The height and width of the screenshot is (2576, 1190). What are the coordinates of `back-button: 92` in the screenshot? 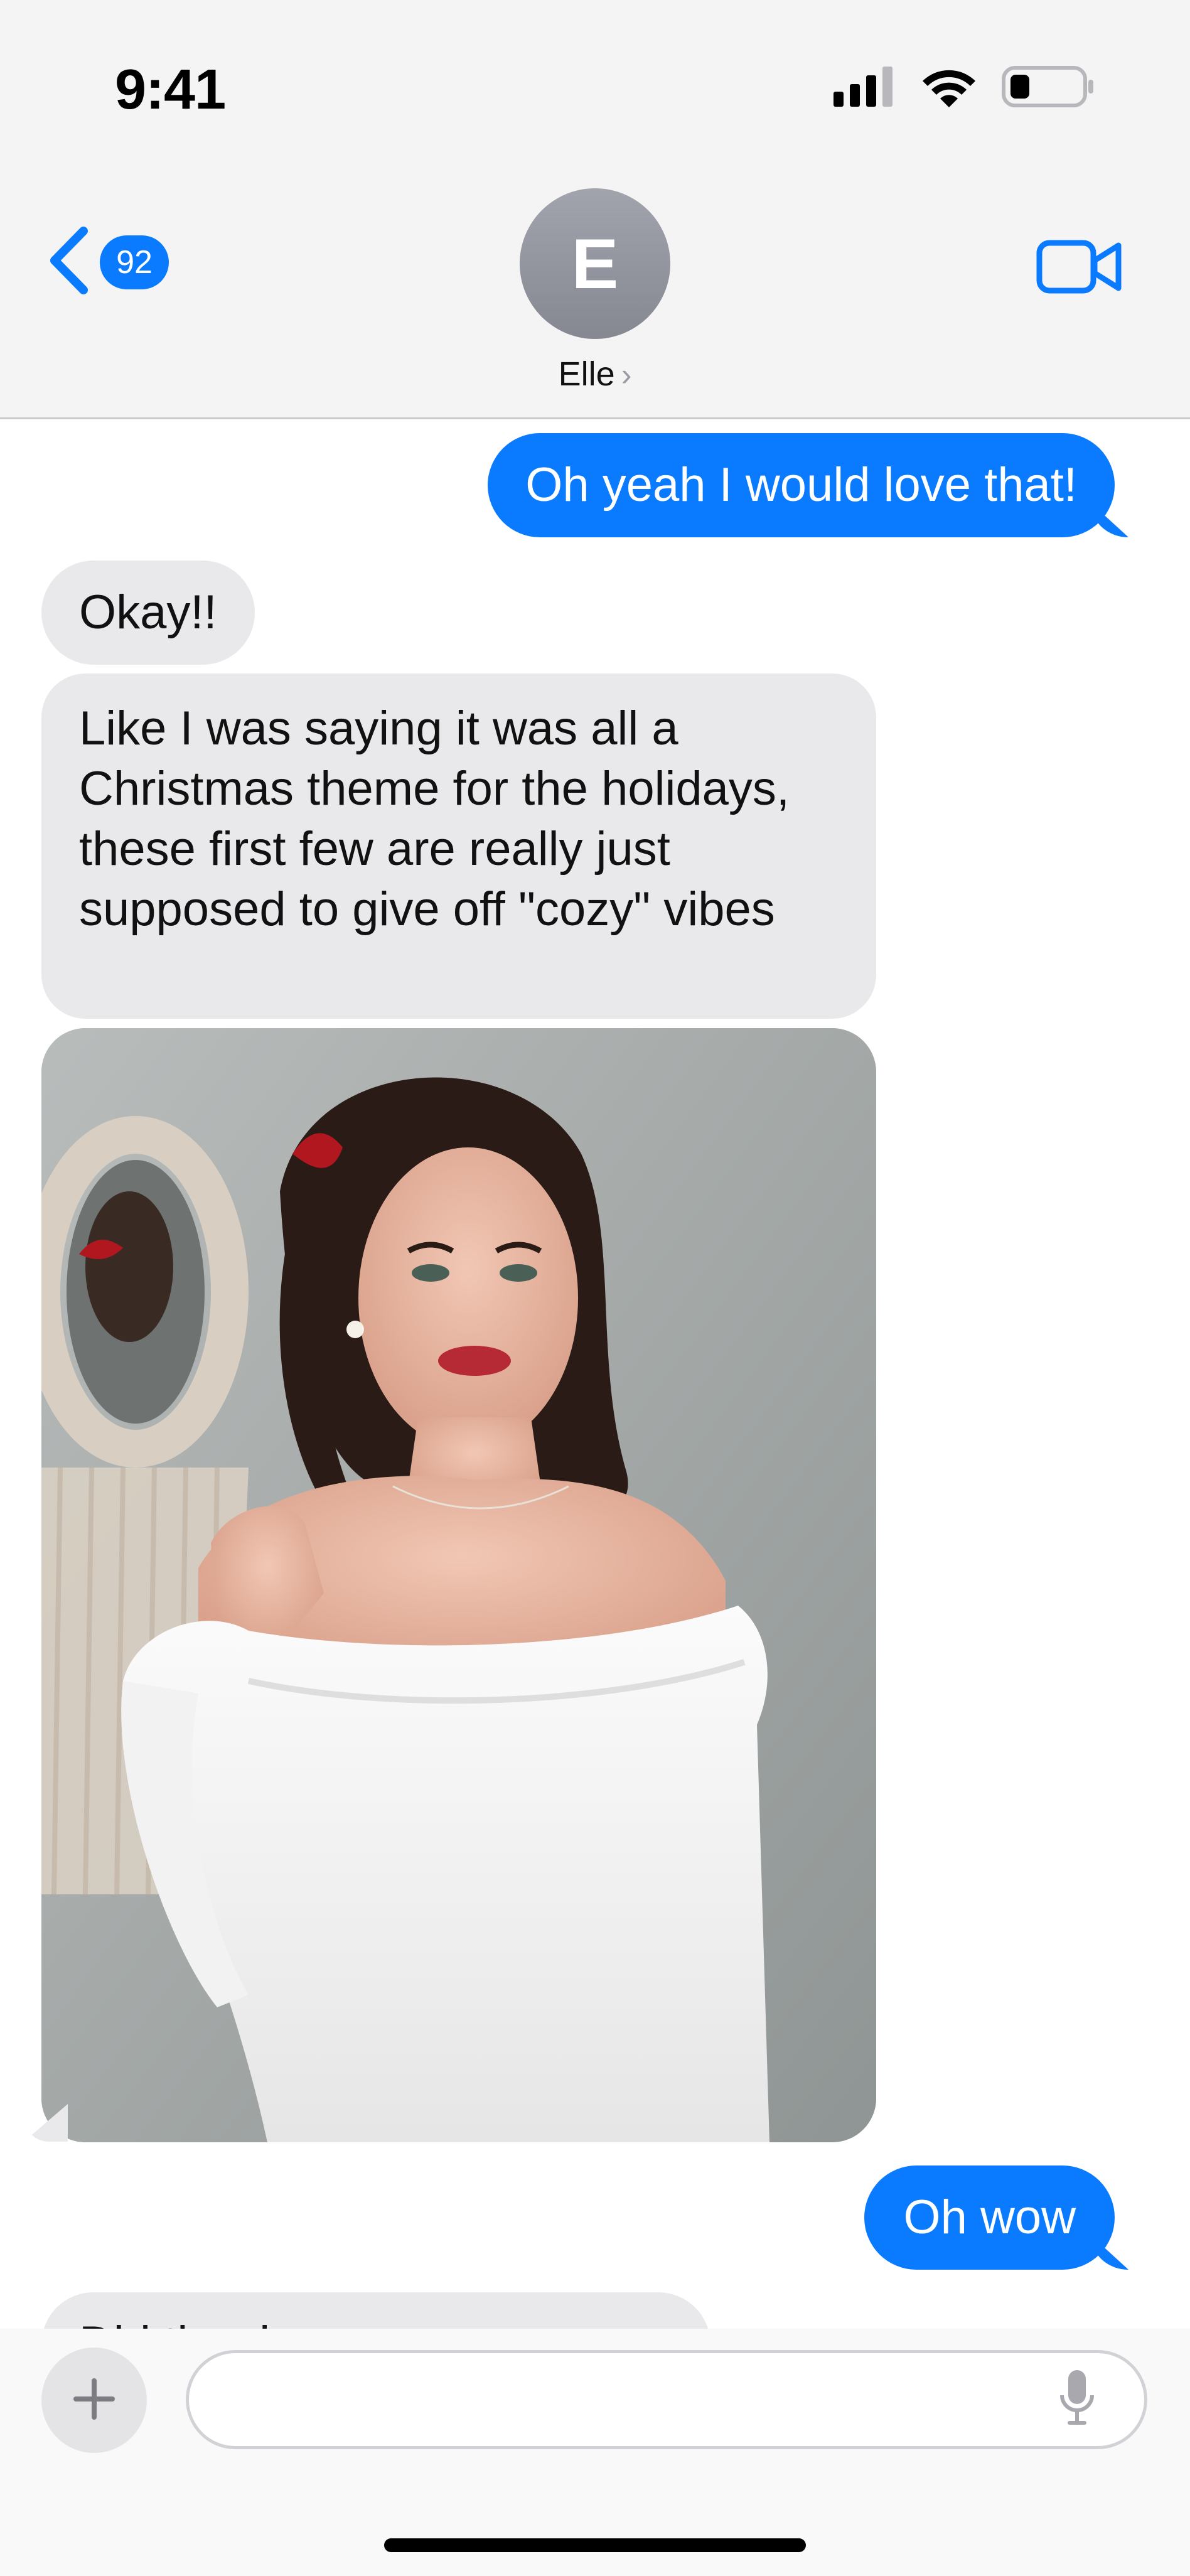 It's located at (108, 262).